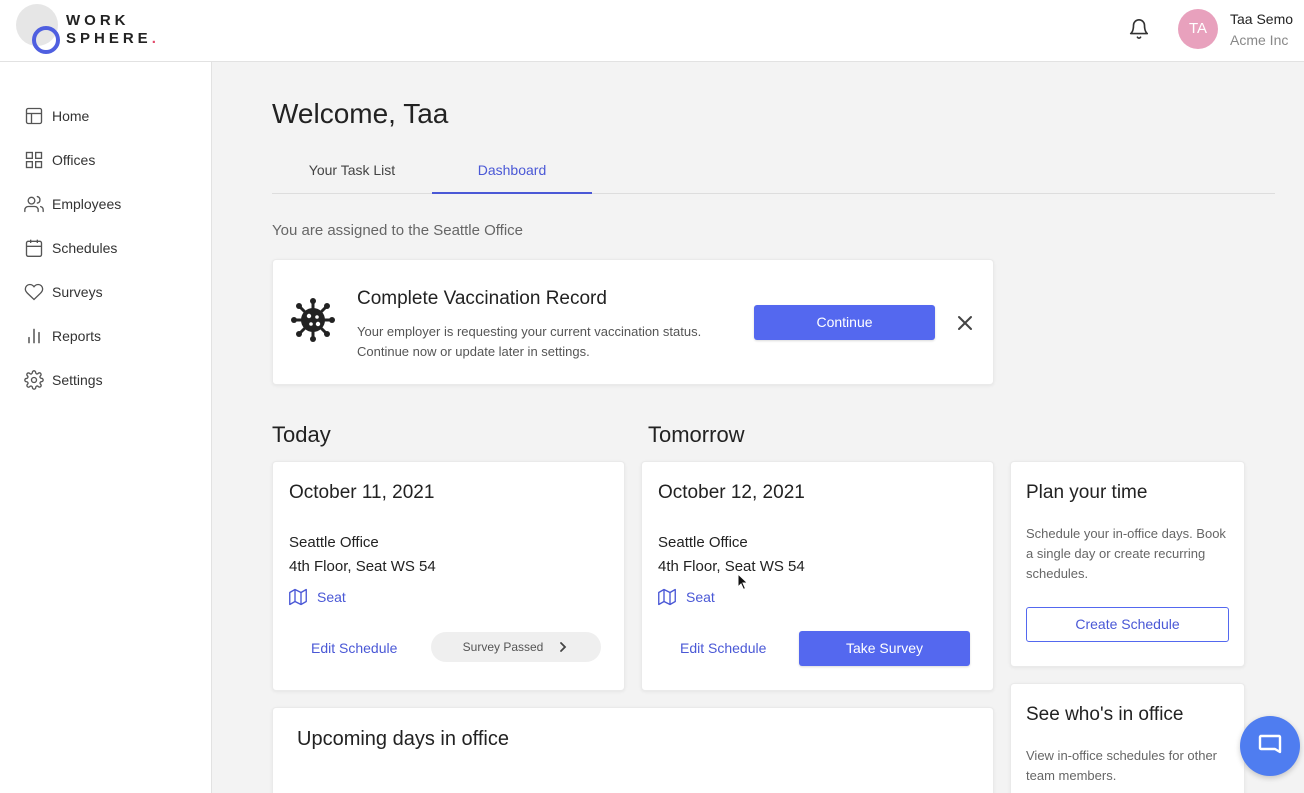 The height and width of the screenshot is (793, 1304). What do you see at coordinates (85, 248) in the screenshot?
I see `sidebar-item-label: Schedules` at bounding box center [85, 248].